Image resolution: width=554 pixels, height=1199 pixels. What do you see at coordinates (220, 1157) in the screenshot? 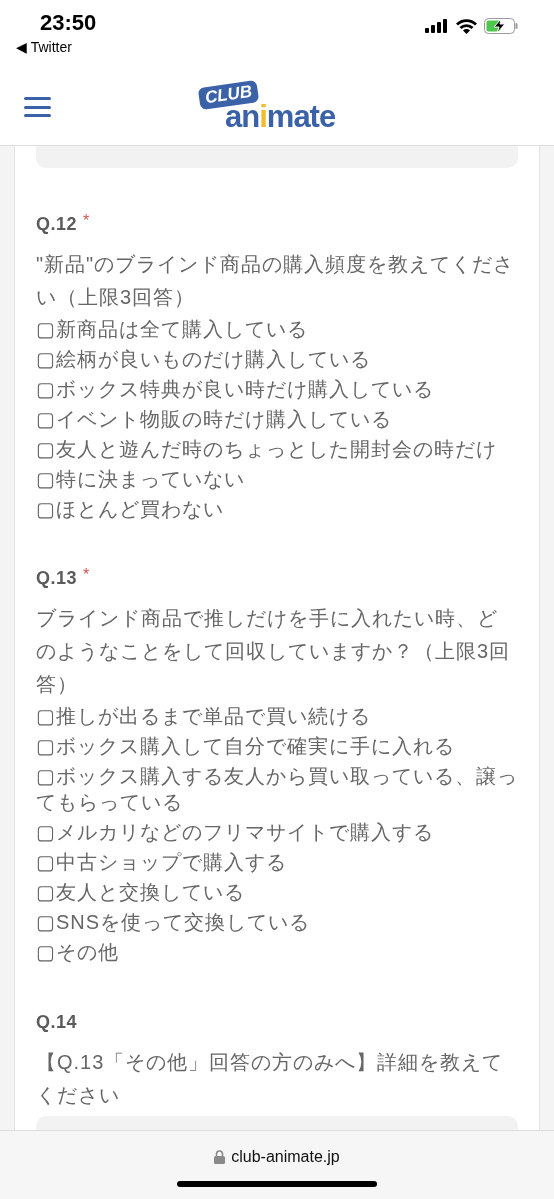
I see `lock-icon` at bounding box center [220, 1157].